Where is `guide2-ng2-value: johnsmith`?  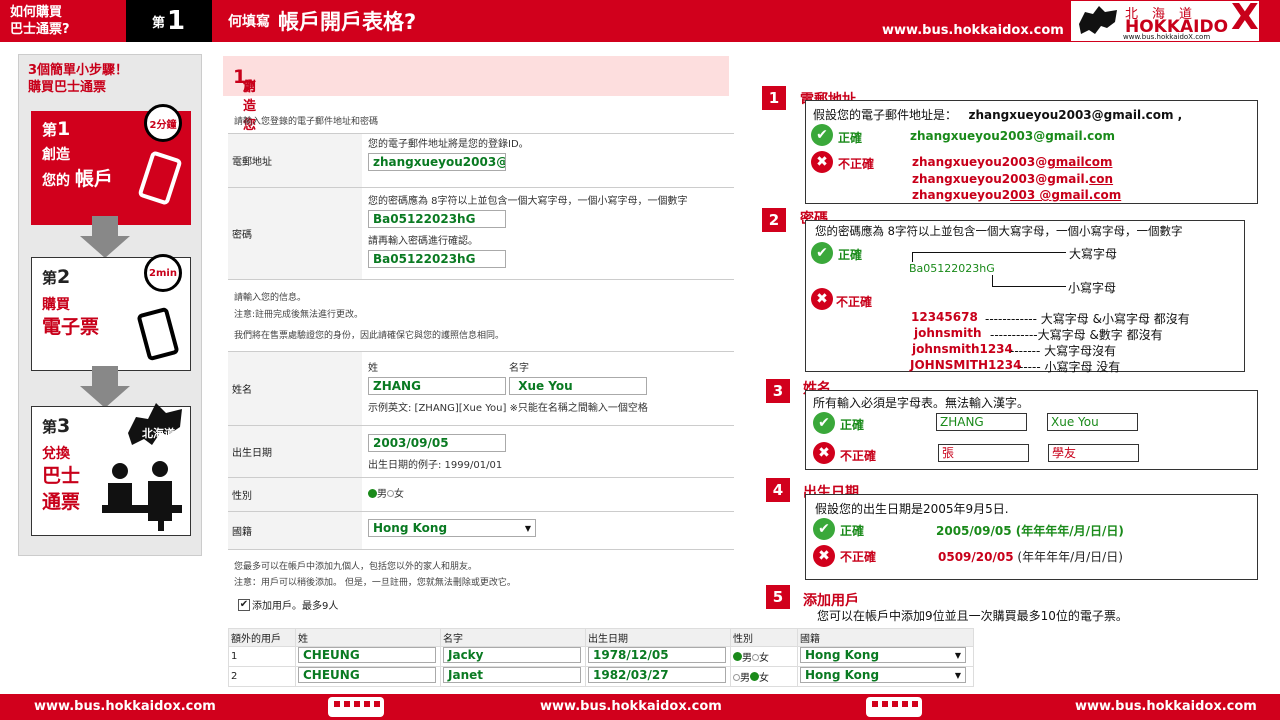 guide2-ng2-value: johnsmith is located at coordinates (948, 333).